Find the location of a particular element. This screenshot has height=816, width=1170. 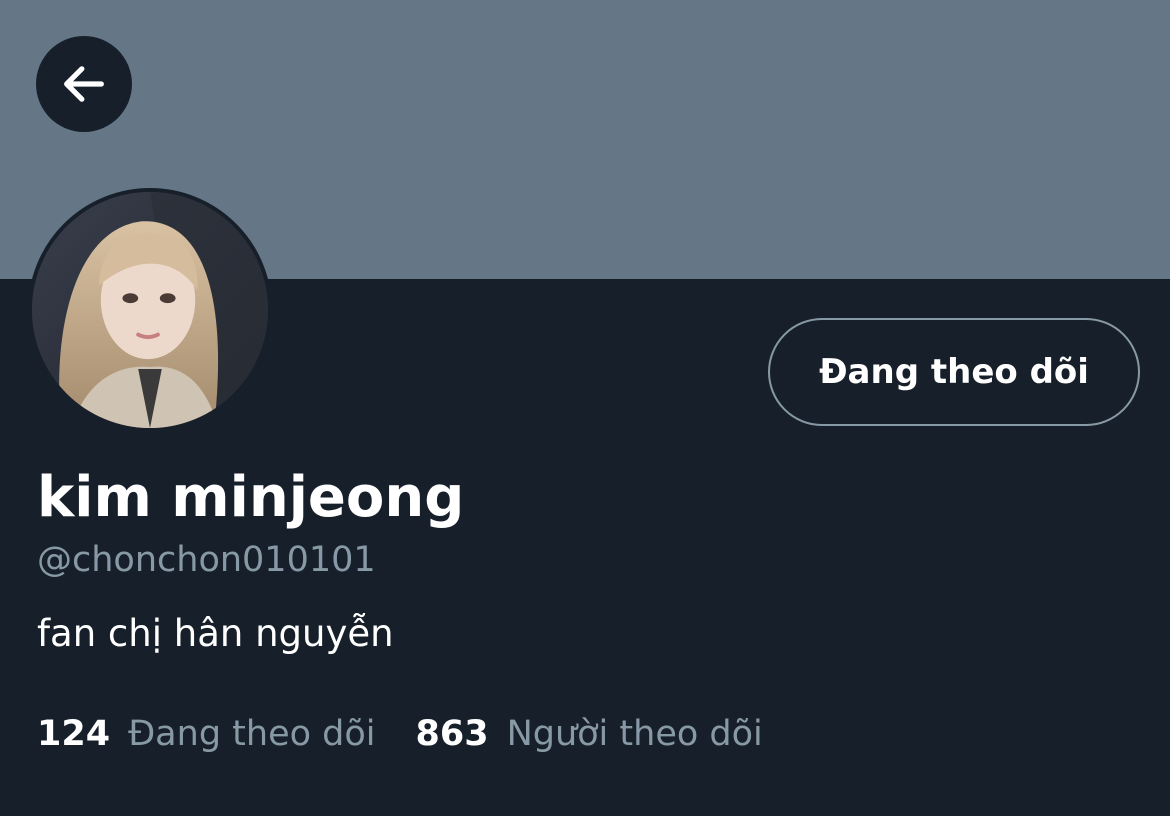

arrow-left-icon is located at coordinates (84, 84).